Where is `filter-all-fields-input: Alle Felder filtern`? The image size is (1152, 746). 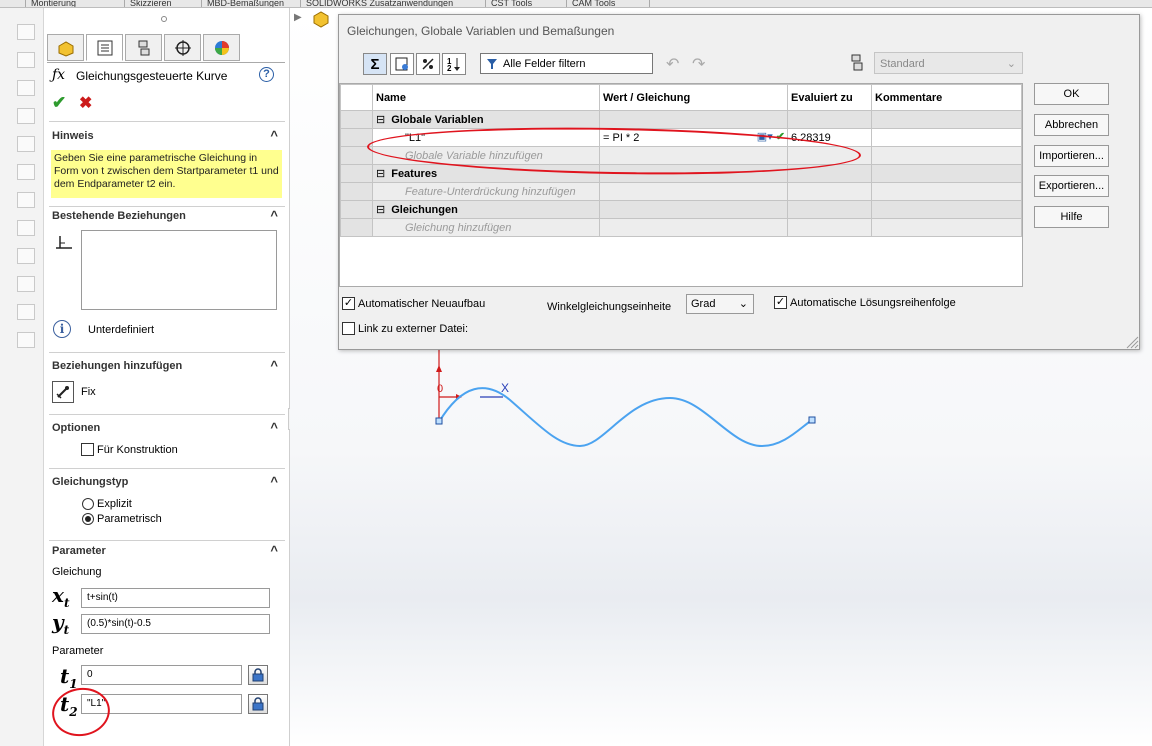 filter-all-fields-input: Alle Felder filtern is located at coordinates (566, 63).